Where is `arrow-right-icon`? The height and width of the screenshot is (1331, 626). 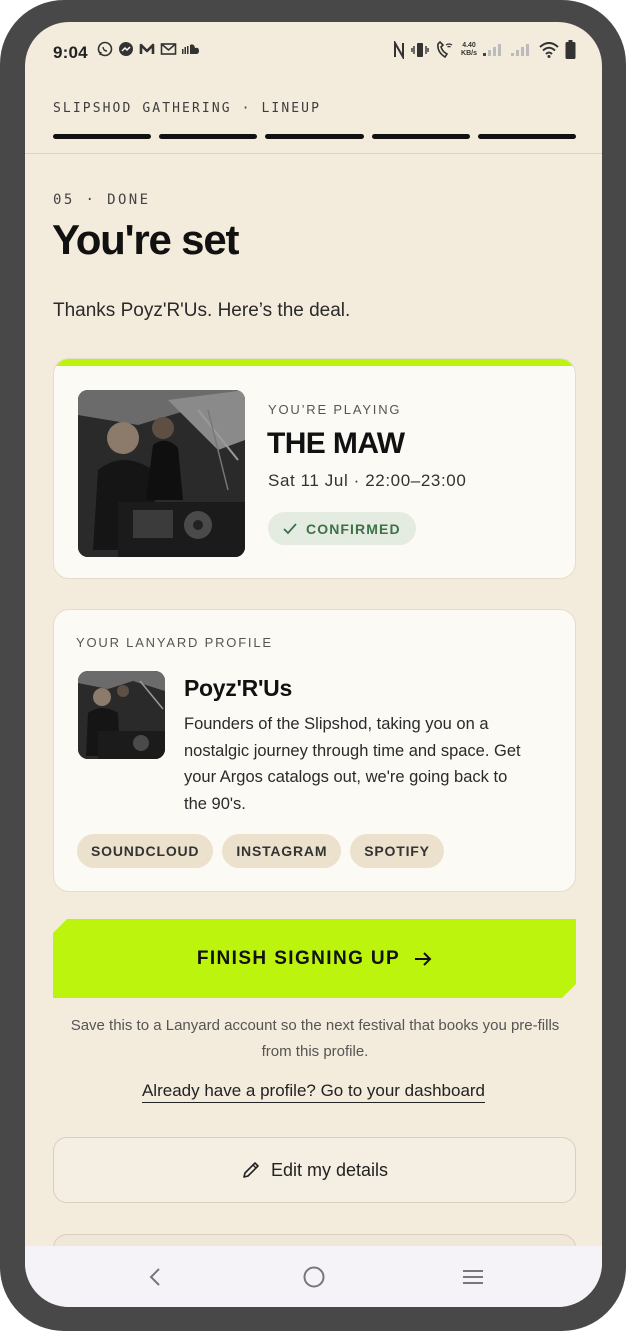 arrow-right-icon is located at coordinates (423, 959).